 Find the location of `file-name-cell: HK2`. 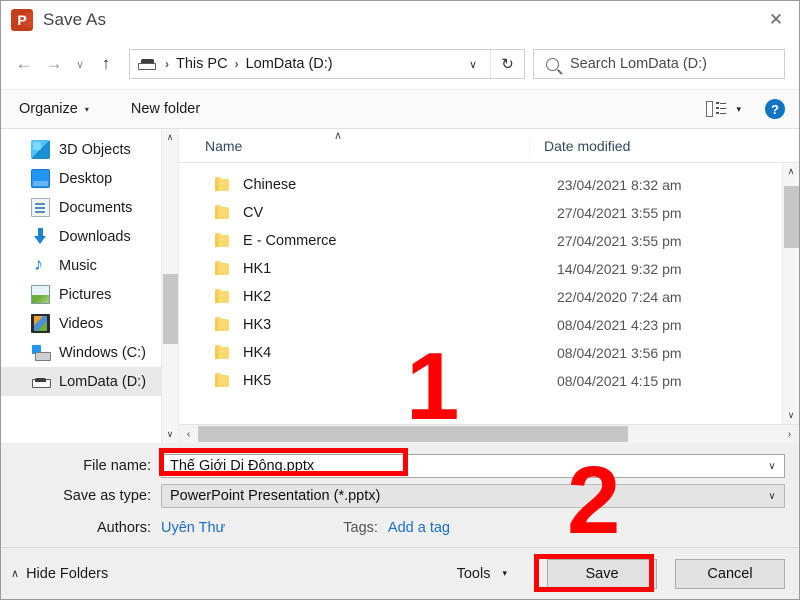

file-name-cell: HK2 is located at coordinates (257, 297).